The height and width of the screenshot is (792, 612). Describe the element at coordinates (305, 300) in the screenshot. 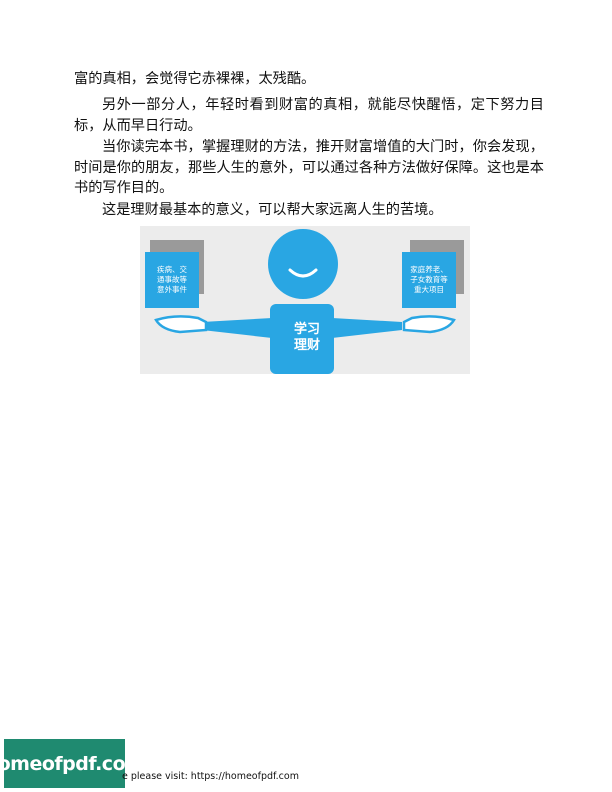

I see `balance-figure: 疾病、交 通事故等 意外事件 家庭养老、 子女教育等 重大项目 学习 理财` at that location.